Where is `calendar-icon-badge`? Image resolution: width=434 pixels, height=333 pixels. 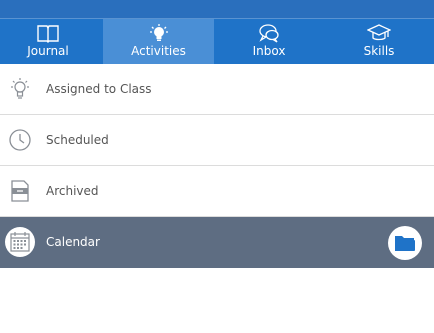
calendar-icon-badge is located at coordinates (20, 242).